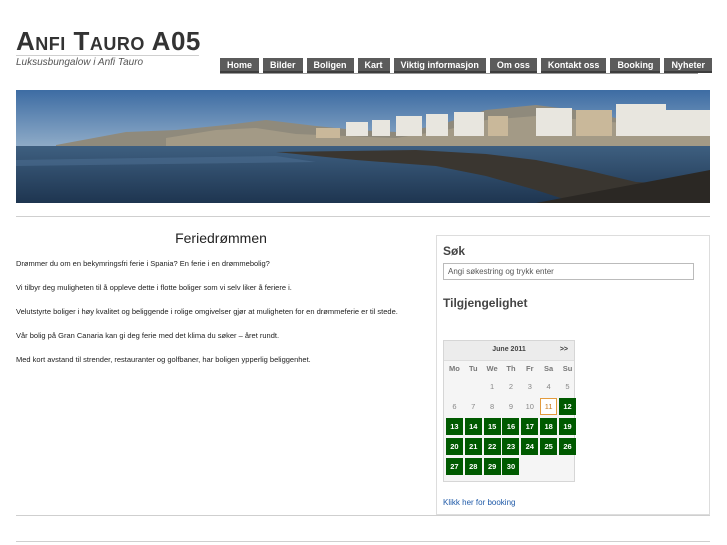  I want to click on nav-kart: Kart, so click(373, 65).